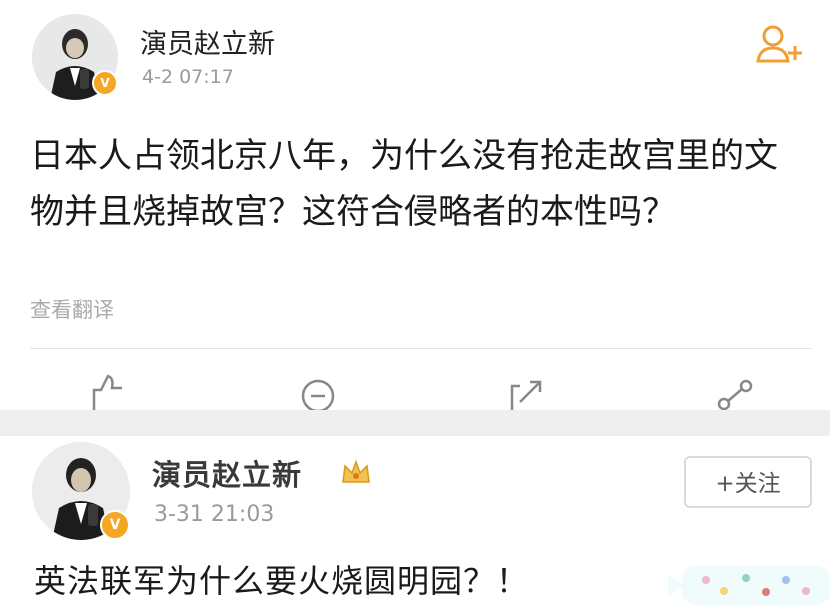 The height and width of the screenshot is (605, 830). Describe the element at coordinates (318, 391) in the screenshot. I see `comment-icon` at that location.